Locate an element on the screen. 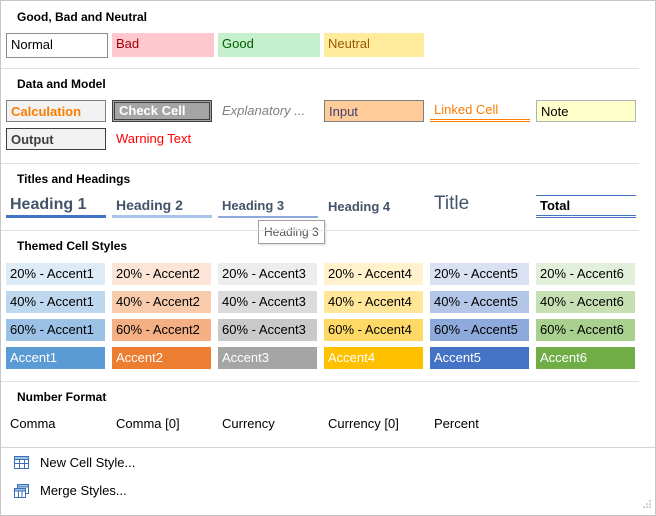 This screenshot has width=656, height=516. style-linked-cell: Linked Cell is located at coordinates (480, 111).